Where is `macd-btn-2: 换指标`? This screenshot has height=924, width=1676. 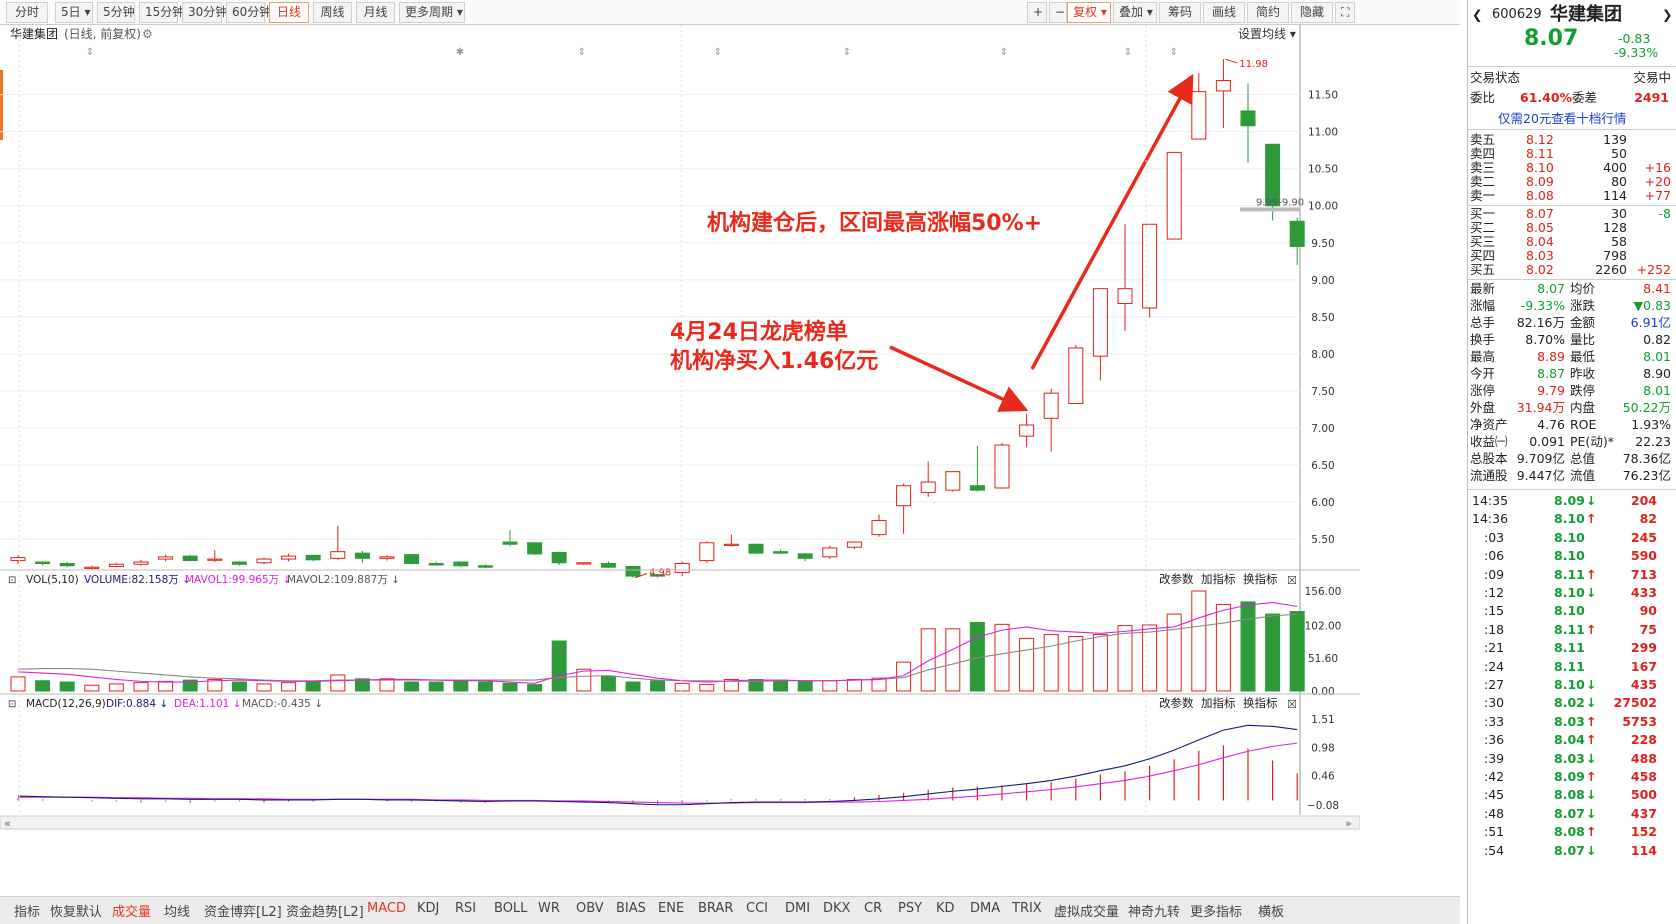 macd-btn-2: 换指标 is located at coordinates (1260, 703).